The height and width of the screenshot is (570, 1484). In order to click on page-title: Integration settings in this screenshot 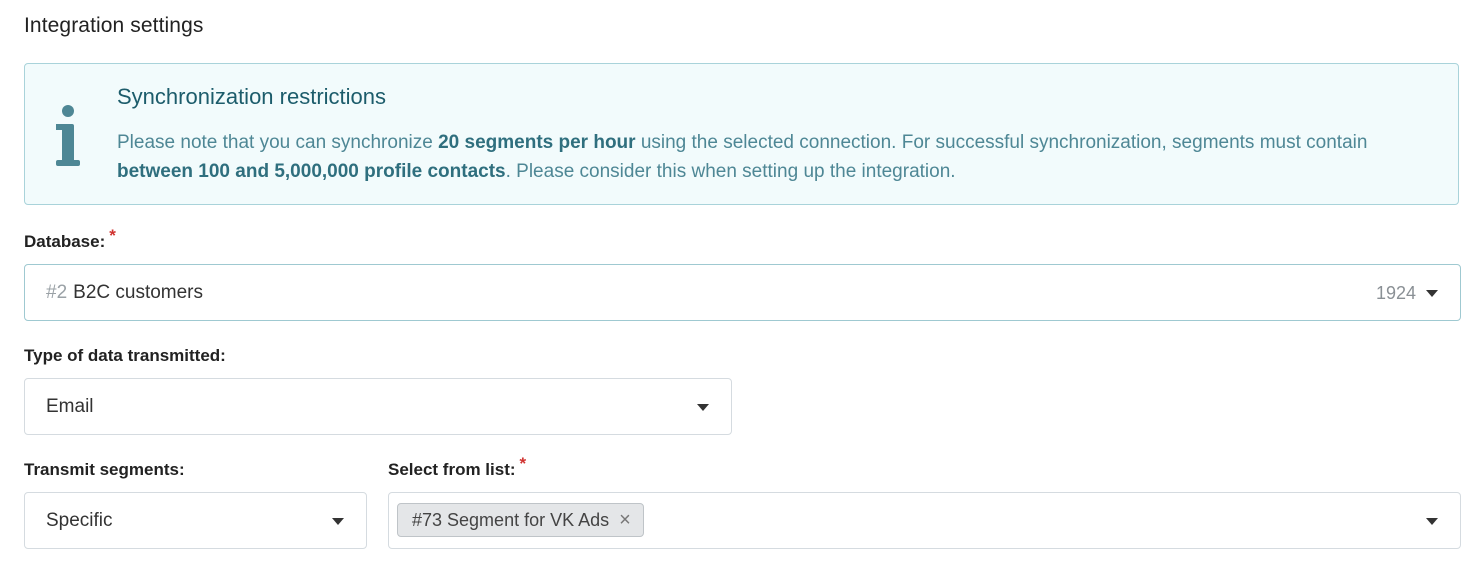, I will do `click(114, 25)`.